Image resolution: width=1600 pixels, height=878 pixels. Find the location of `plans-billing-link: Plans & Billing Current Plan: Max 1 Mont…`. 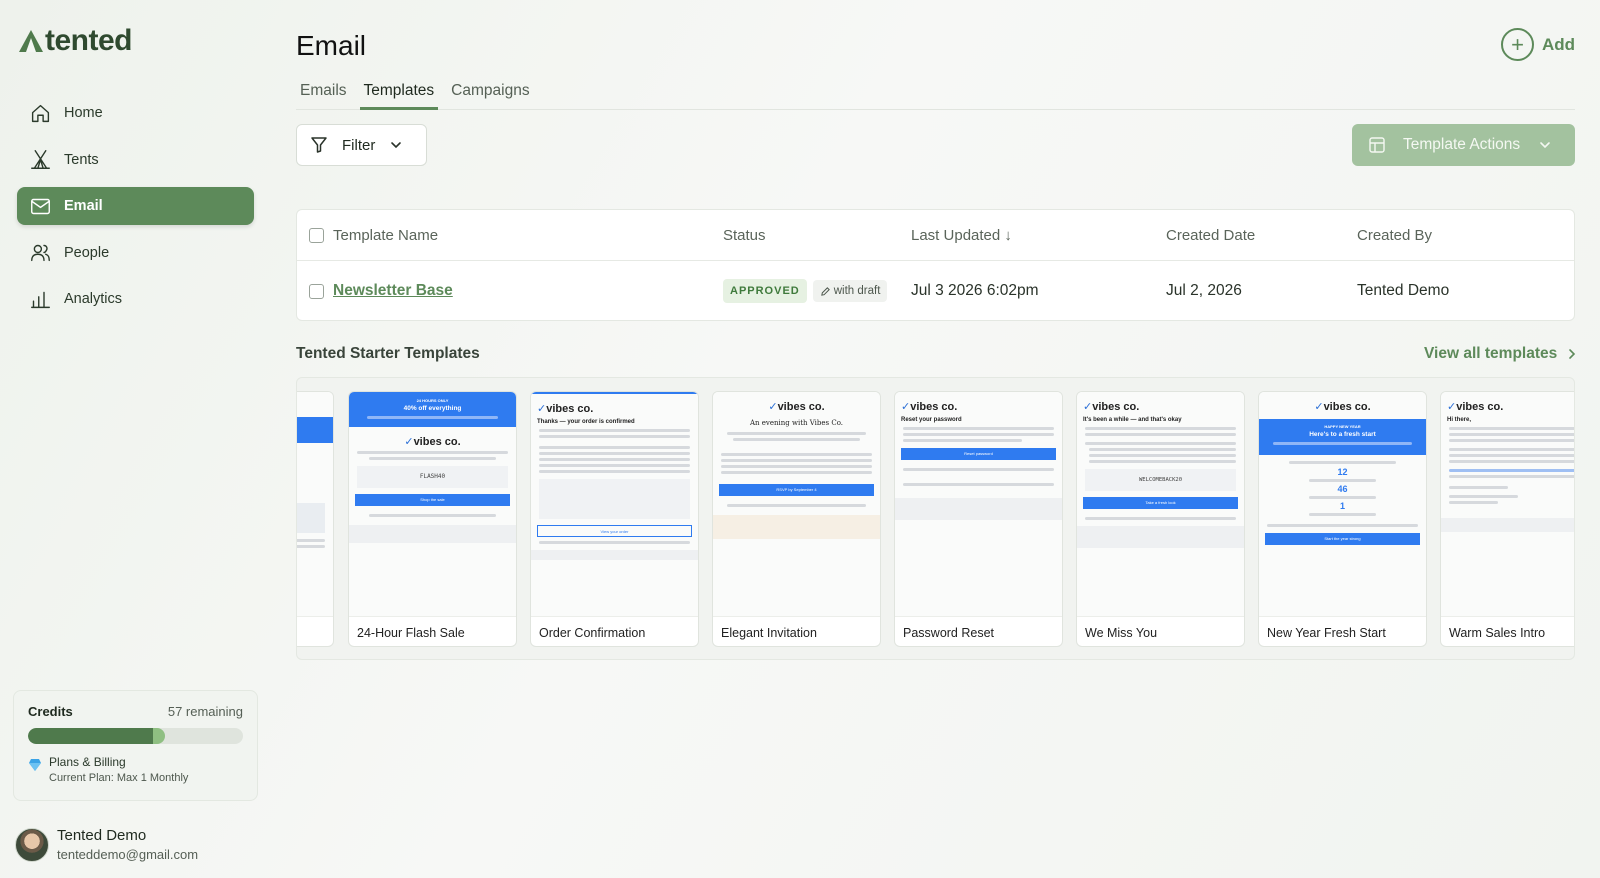

plans-billing-link: Plans & Billing Current Plan: Max 1 Mont… is located at coordinates (135, 769).